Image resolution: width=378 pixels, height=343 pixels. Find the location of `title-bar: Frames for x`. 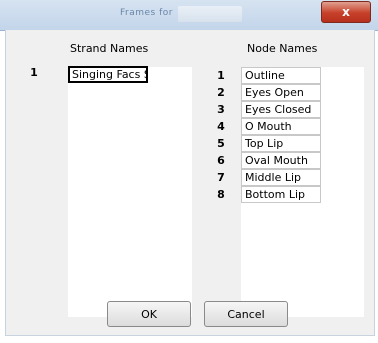

title-bar: Frames for x is located at coordinates (189, 15).